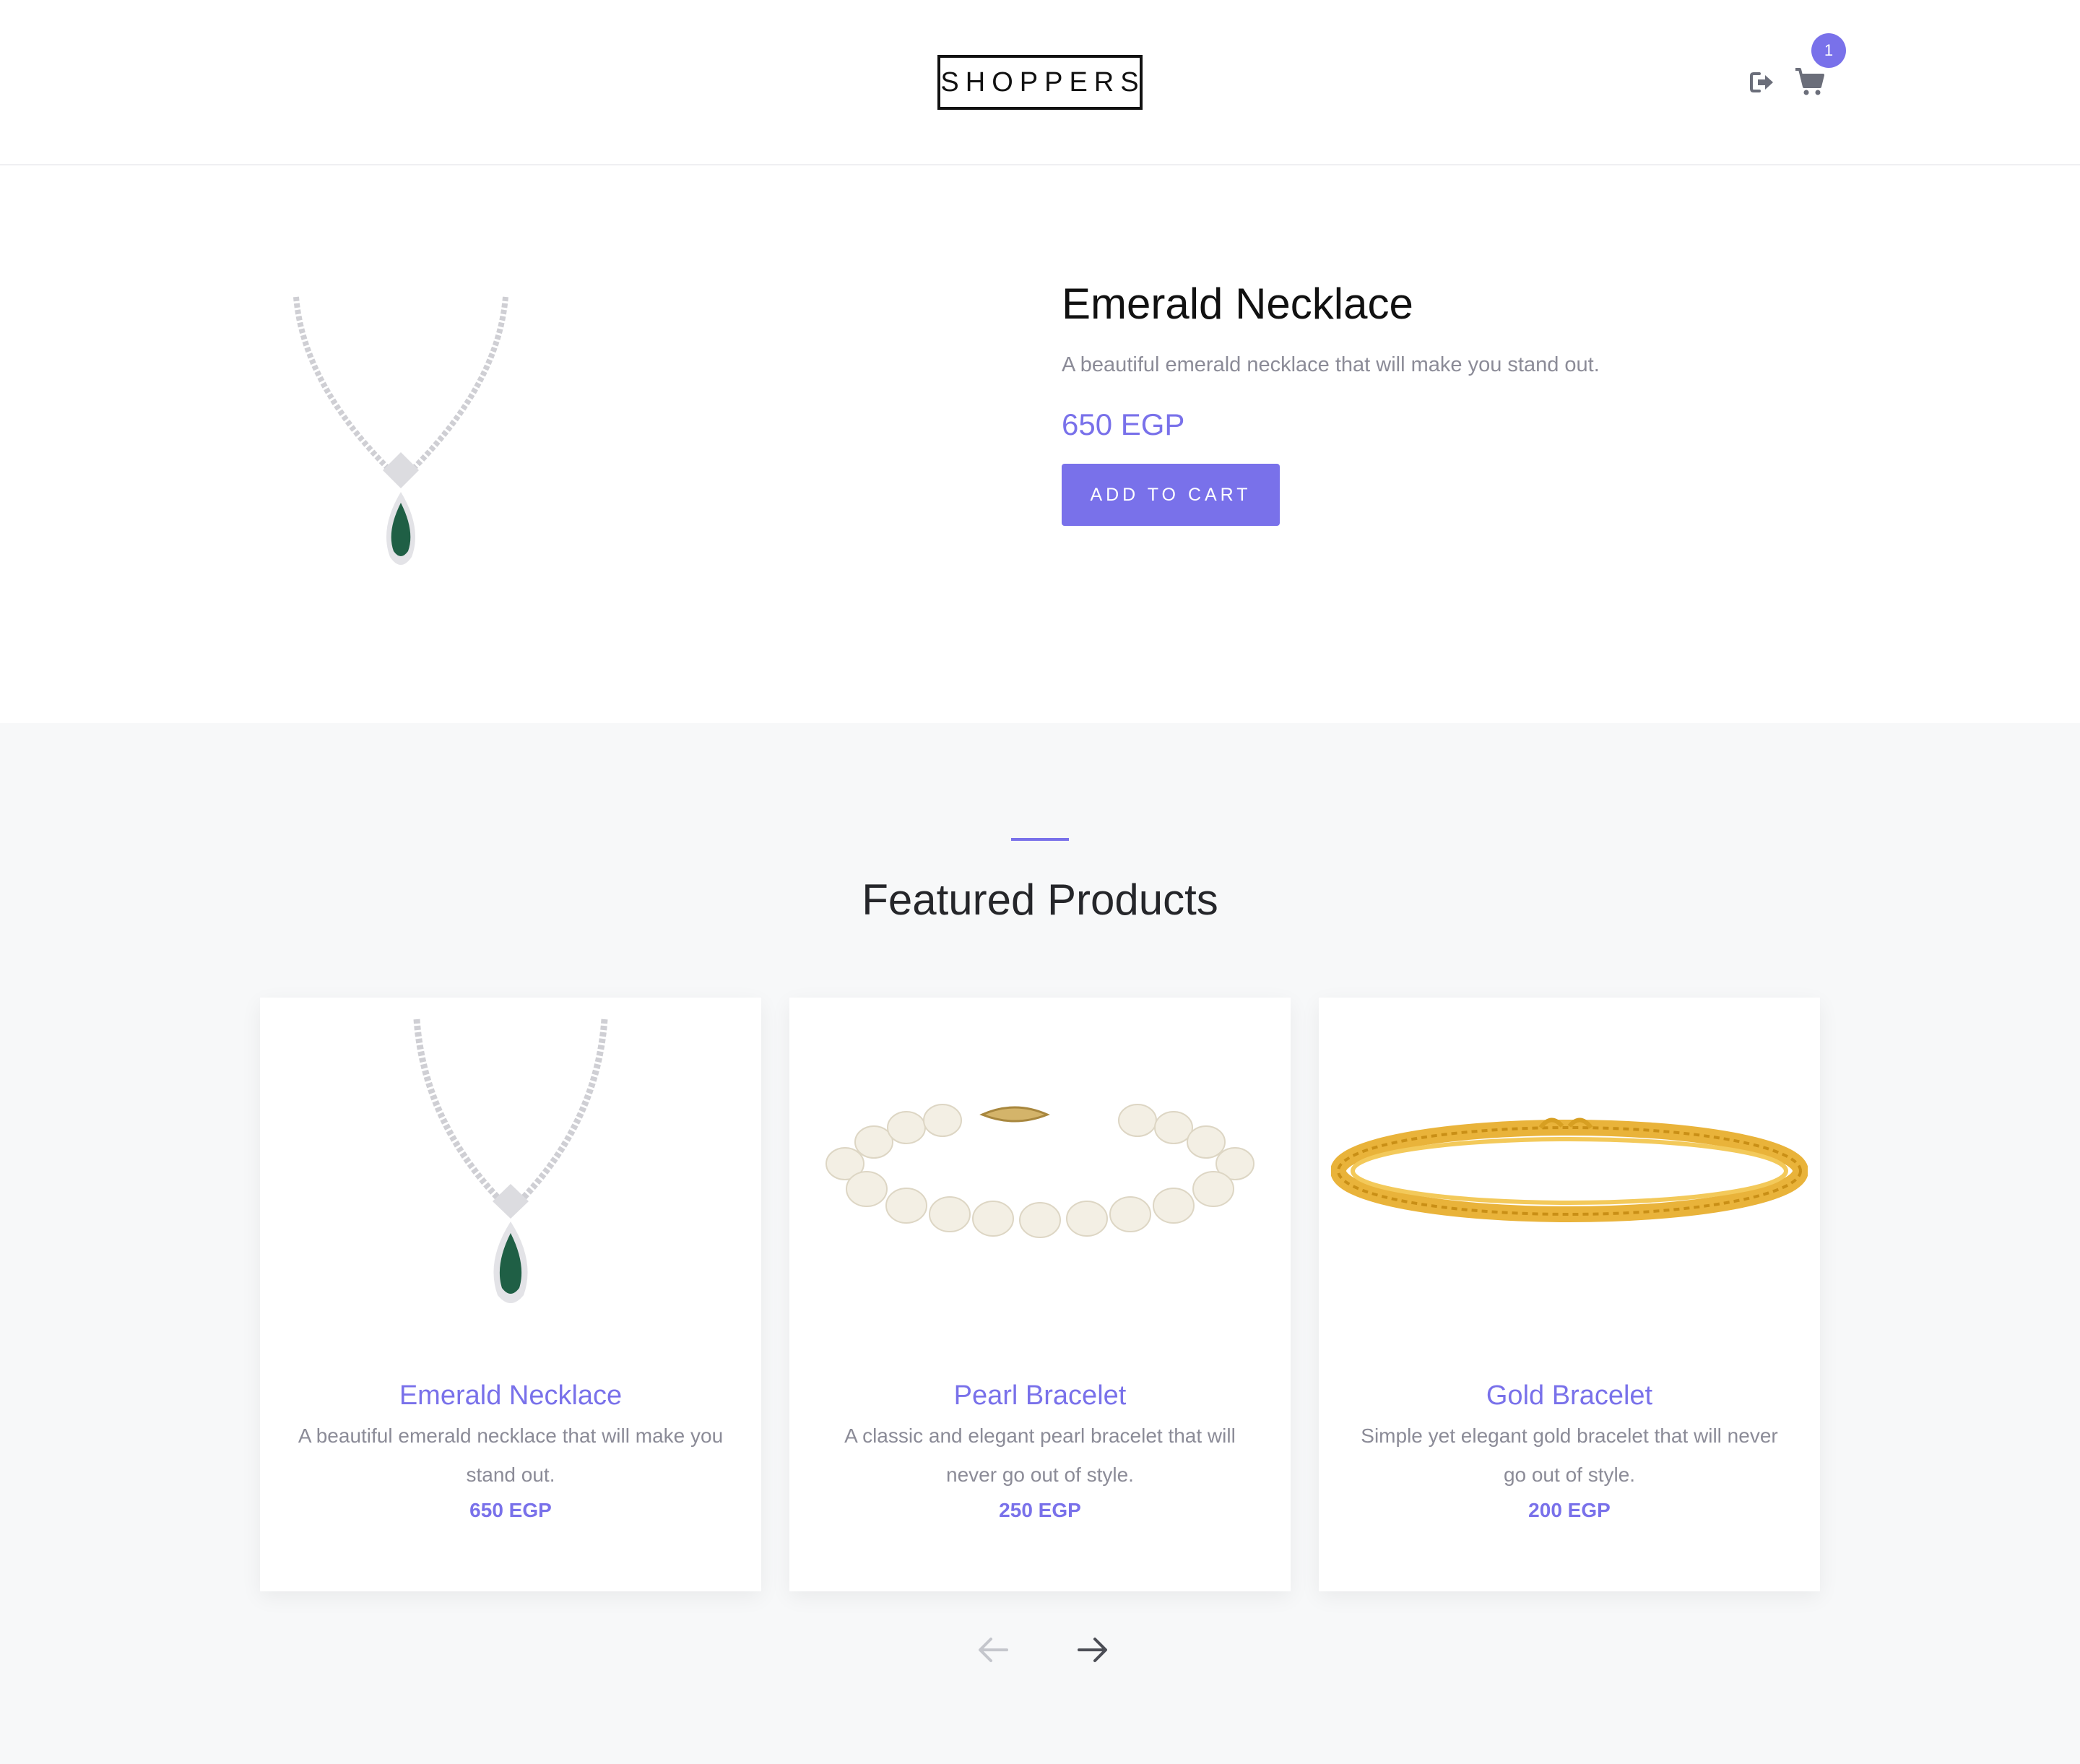 The width and height of the screenshot is (2080, 1764). I want to click on card-title: Pearl Bracelet, so click(1040, 1395).